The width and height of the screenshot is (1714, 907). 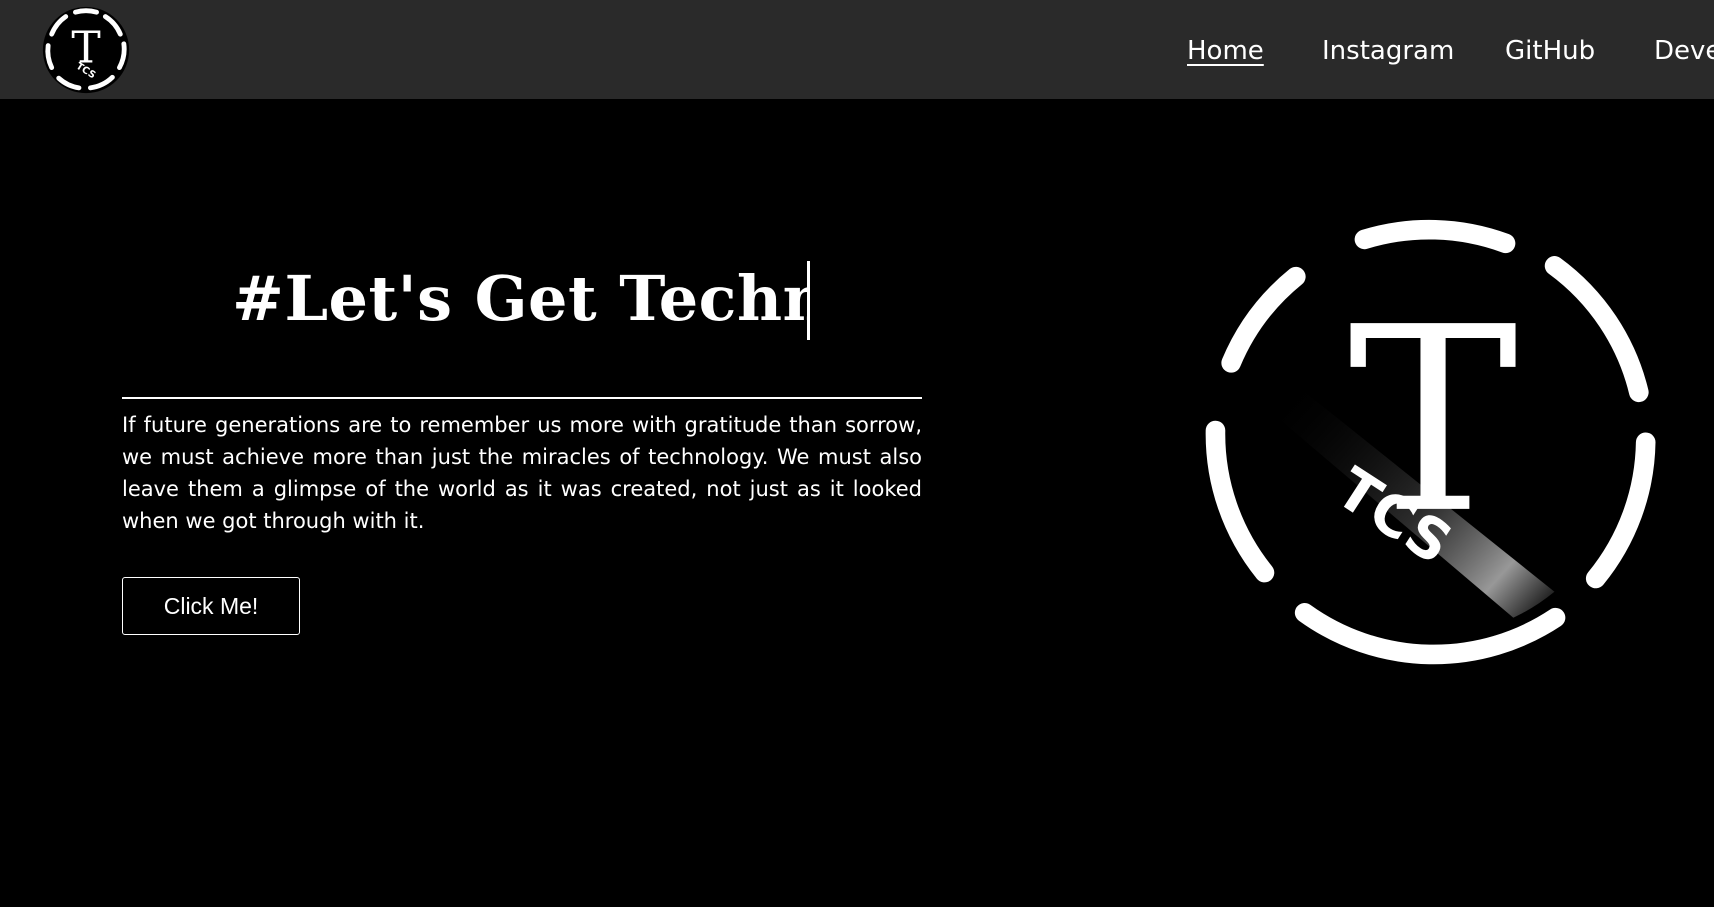 What do you see at coordinates (1430, 442) in the screenshot?
I see `hero-logo-icon: T TCS` at bounding box center [1430, 442].